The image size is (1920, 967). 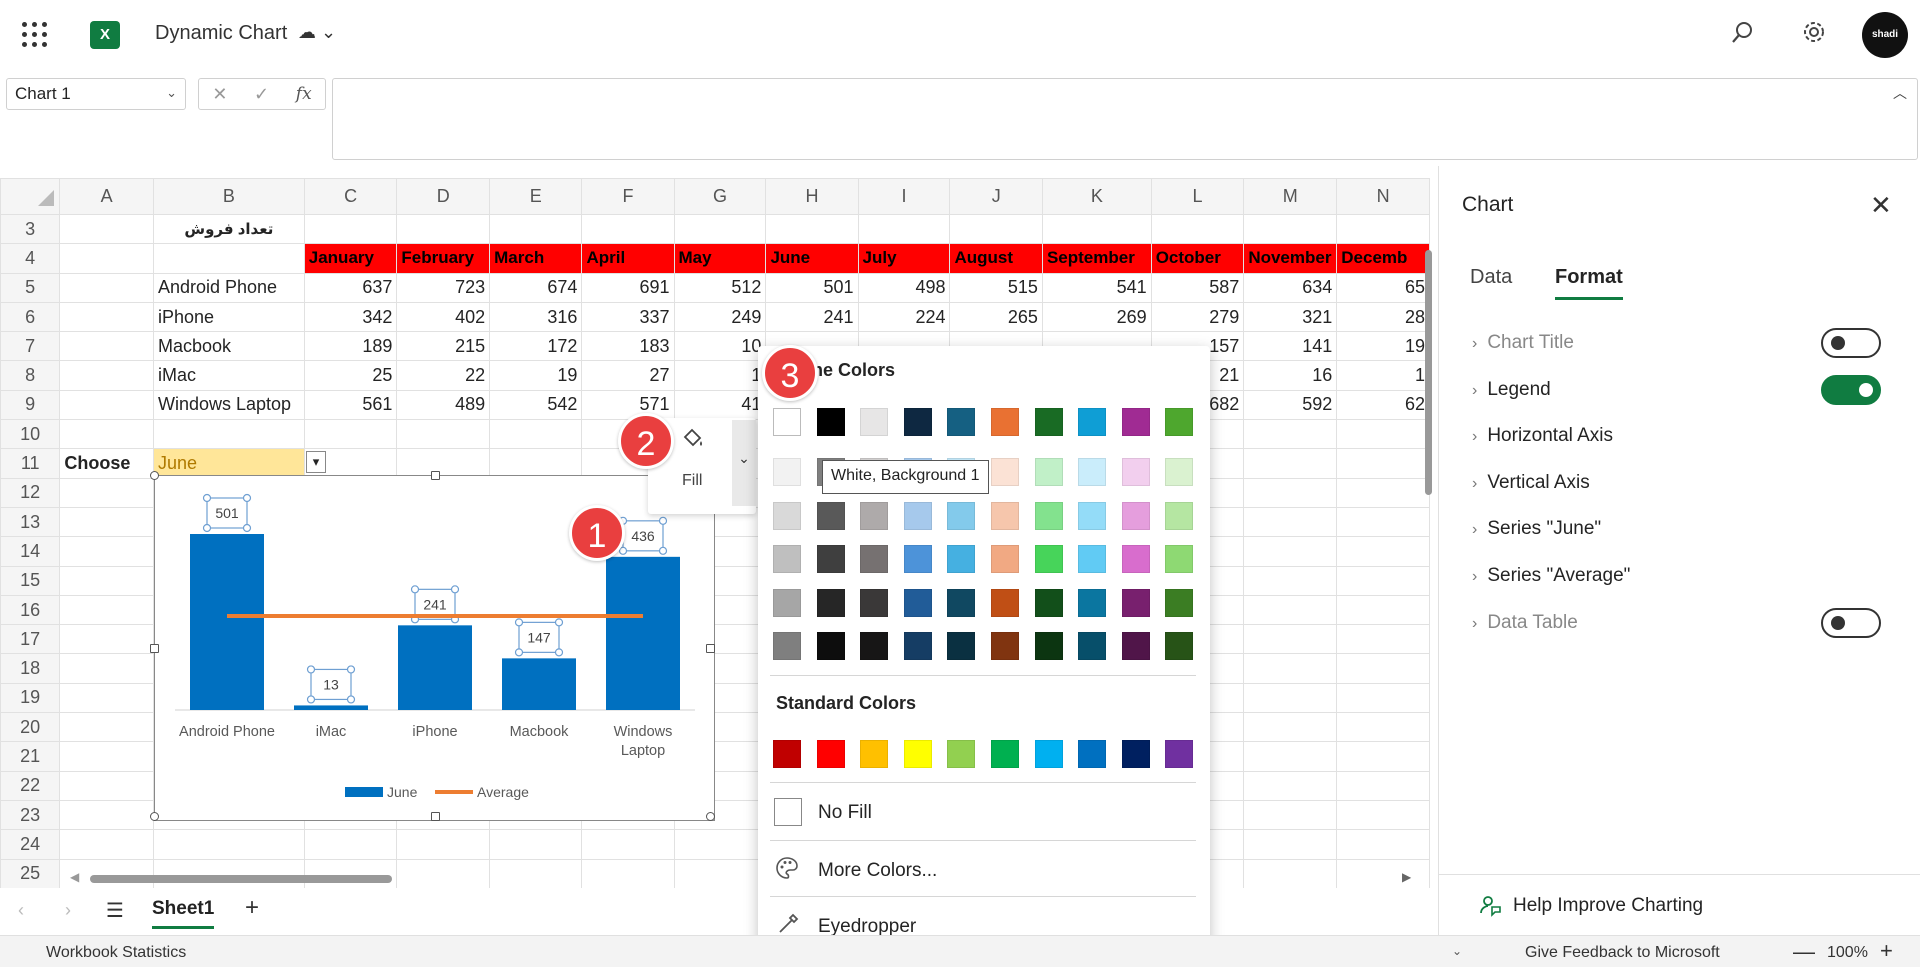 I want to click on vertical-scrollbar, so click(x=1428, y=372).